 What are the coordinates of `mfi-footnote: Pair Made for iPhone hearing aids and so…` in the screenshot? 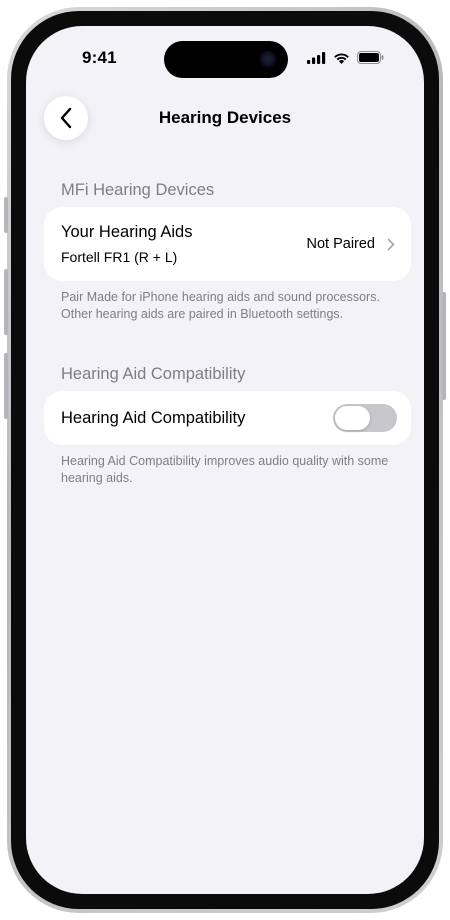 It's located at (220, 305).